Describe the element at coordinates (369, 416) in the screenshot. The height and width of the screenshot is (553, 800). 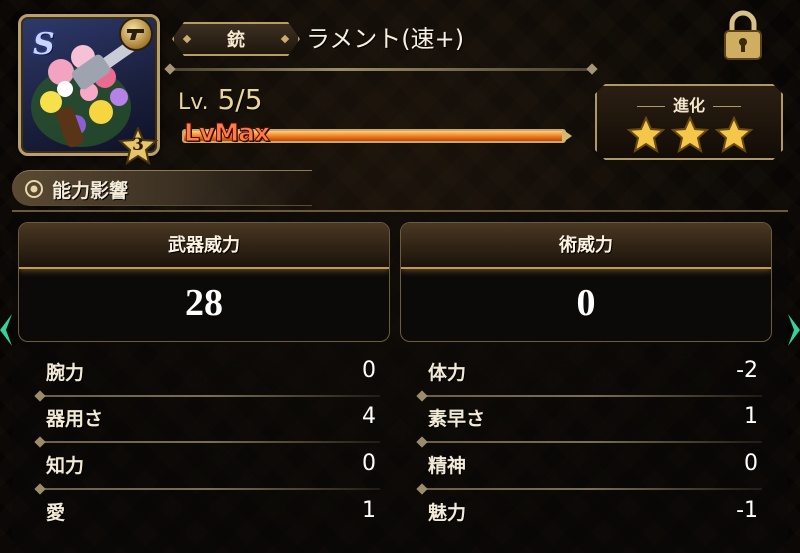
I see `stat-value: 4` at that location.